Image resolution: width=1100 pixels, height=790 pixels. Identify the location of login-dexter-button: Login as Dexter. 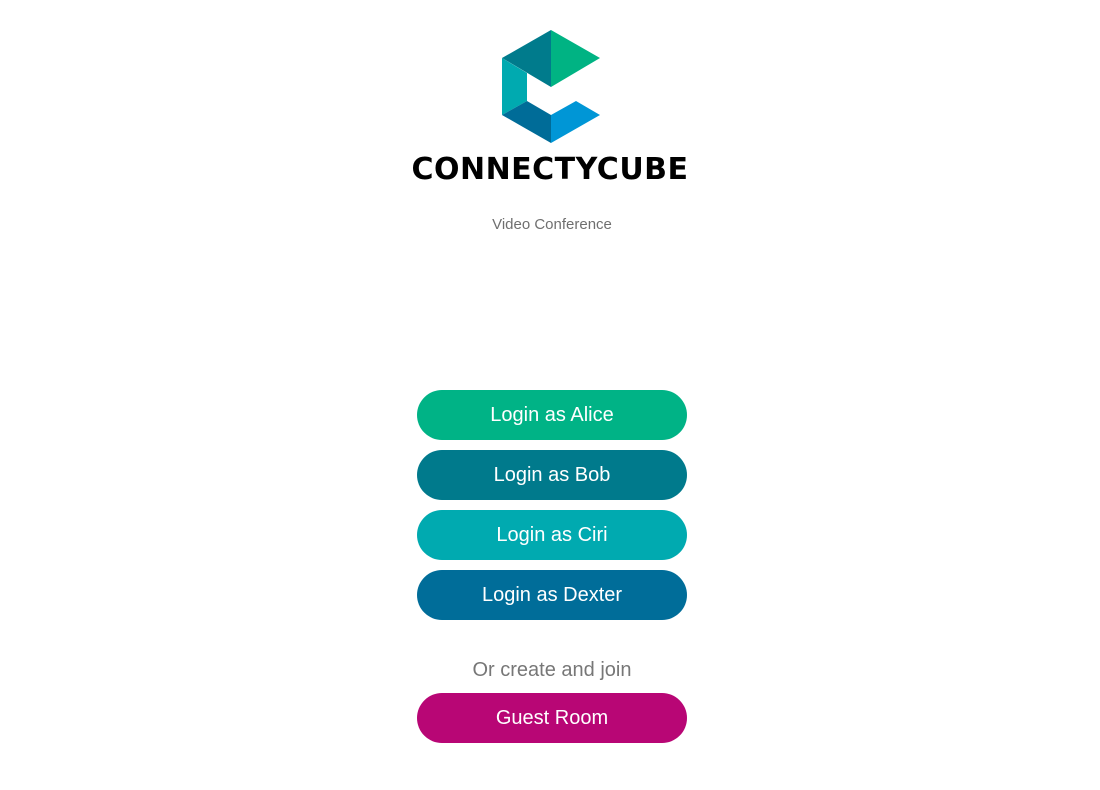
(552, 595).